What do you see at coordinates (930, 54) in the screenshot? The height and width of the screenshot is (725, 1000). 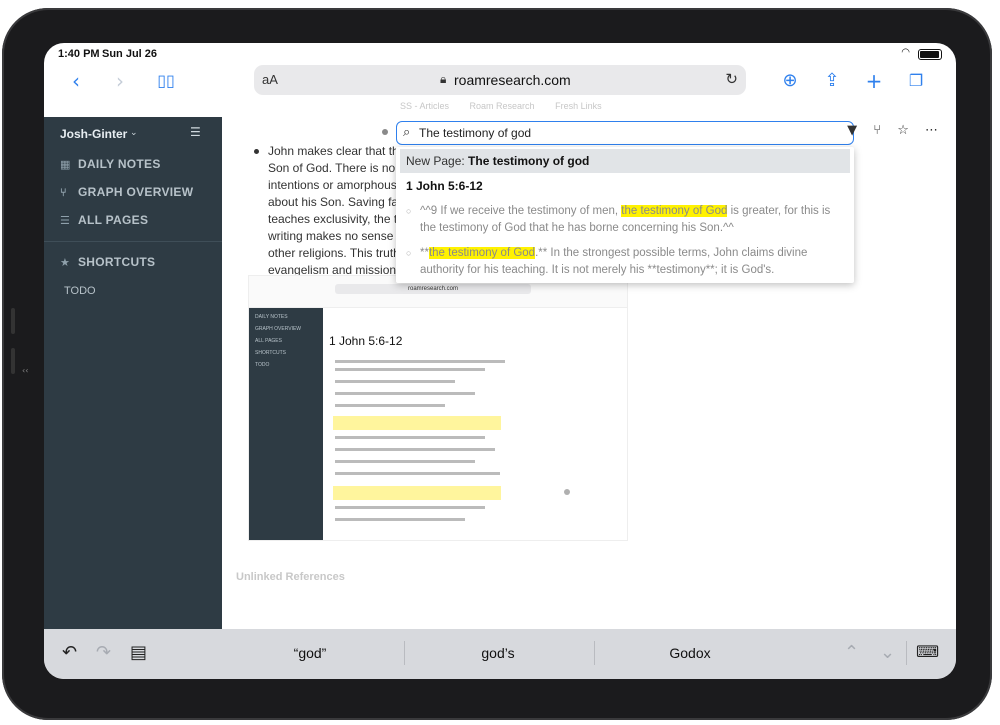 I see `battery-icon` at bounding box center [930, 54].